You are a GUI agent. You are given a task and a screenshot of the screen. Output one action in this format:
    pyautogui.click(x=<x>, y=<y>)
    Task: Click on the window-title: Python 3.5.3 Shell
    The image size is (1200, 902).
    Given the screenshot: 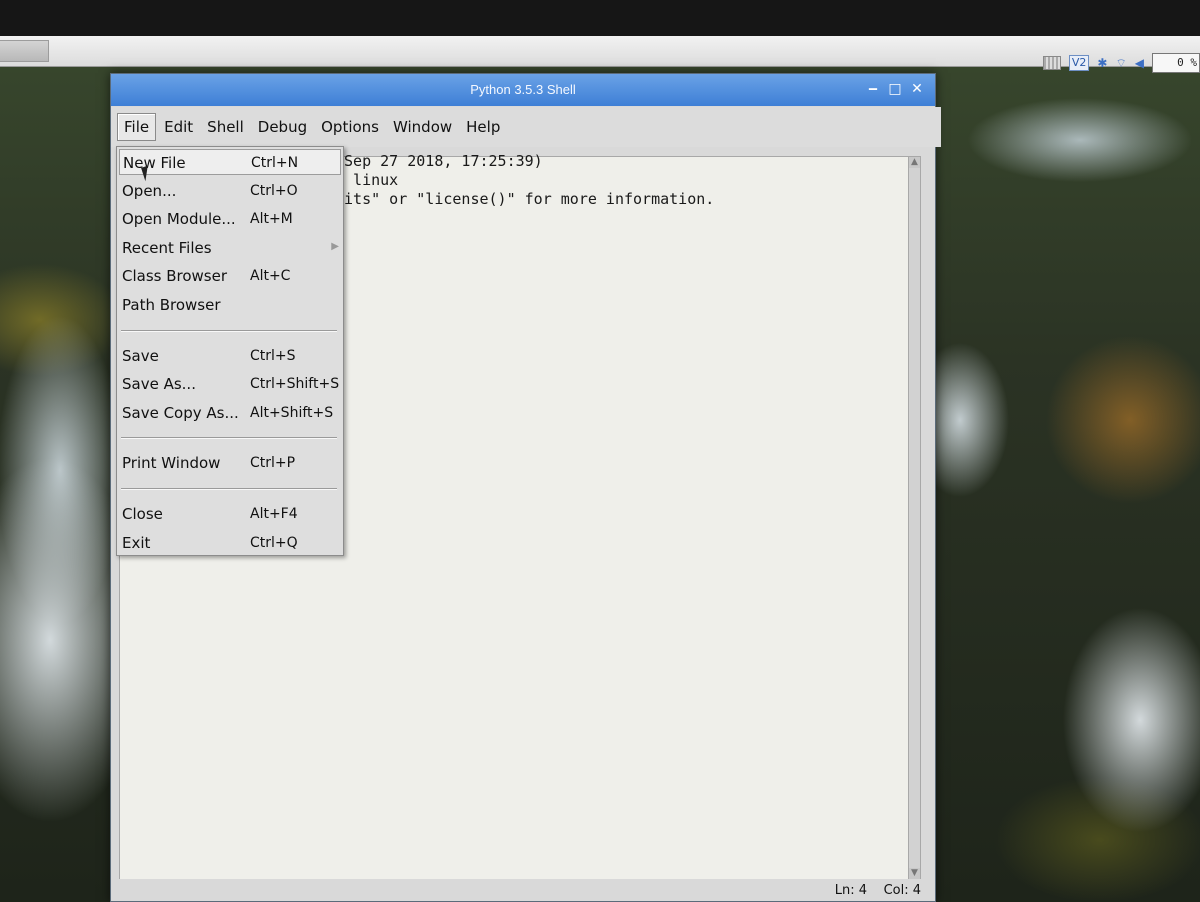 What is the action you would take?
    pyautogui.click(x=523, y=89)
    